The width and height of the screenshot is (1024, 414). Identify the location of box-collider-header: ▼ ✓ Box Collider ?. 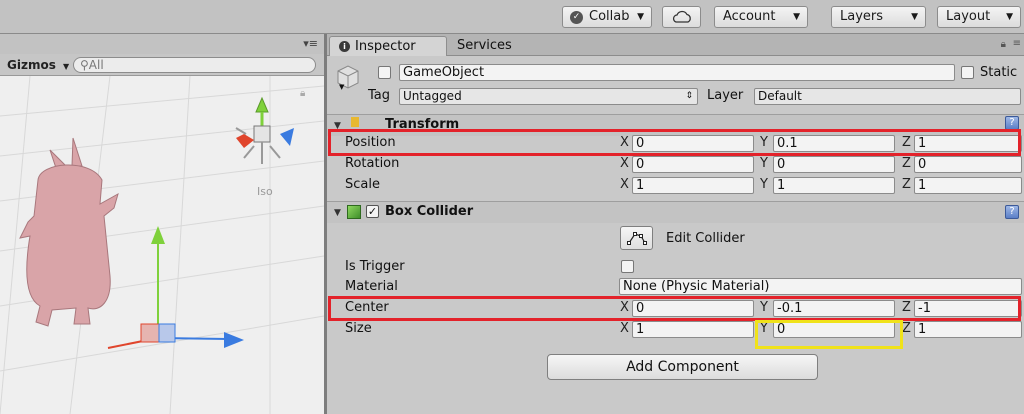
(675, 212).